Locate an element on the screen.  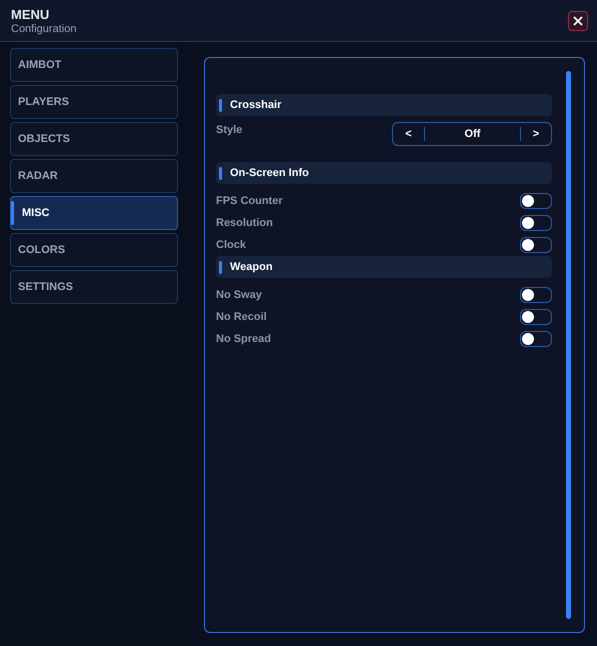
setting-label: No Sway is located at coordinates (239, 295).